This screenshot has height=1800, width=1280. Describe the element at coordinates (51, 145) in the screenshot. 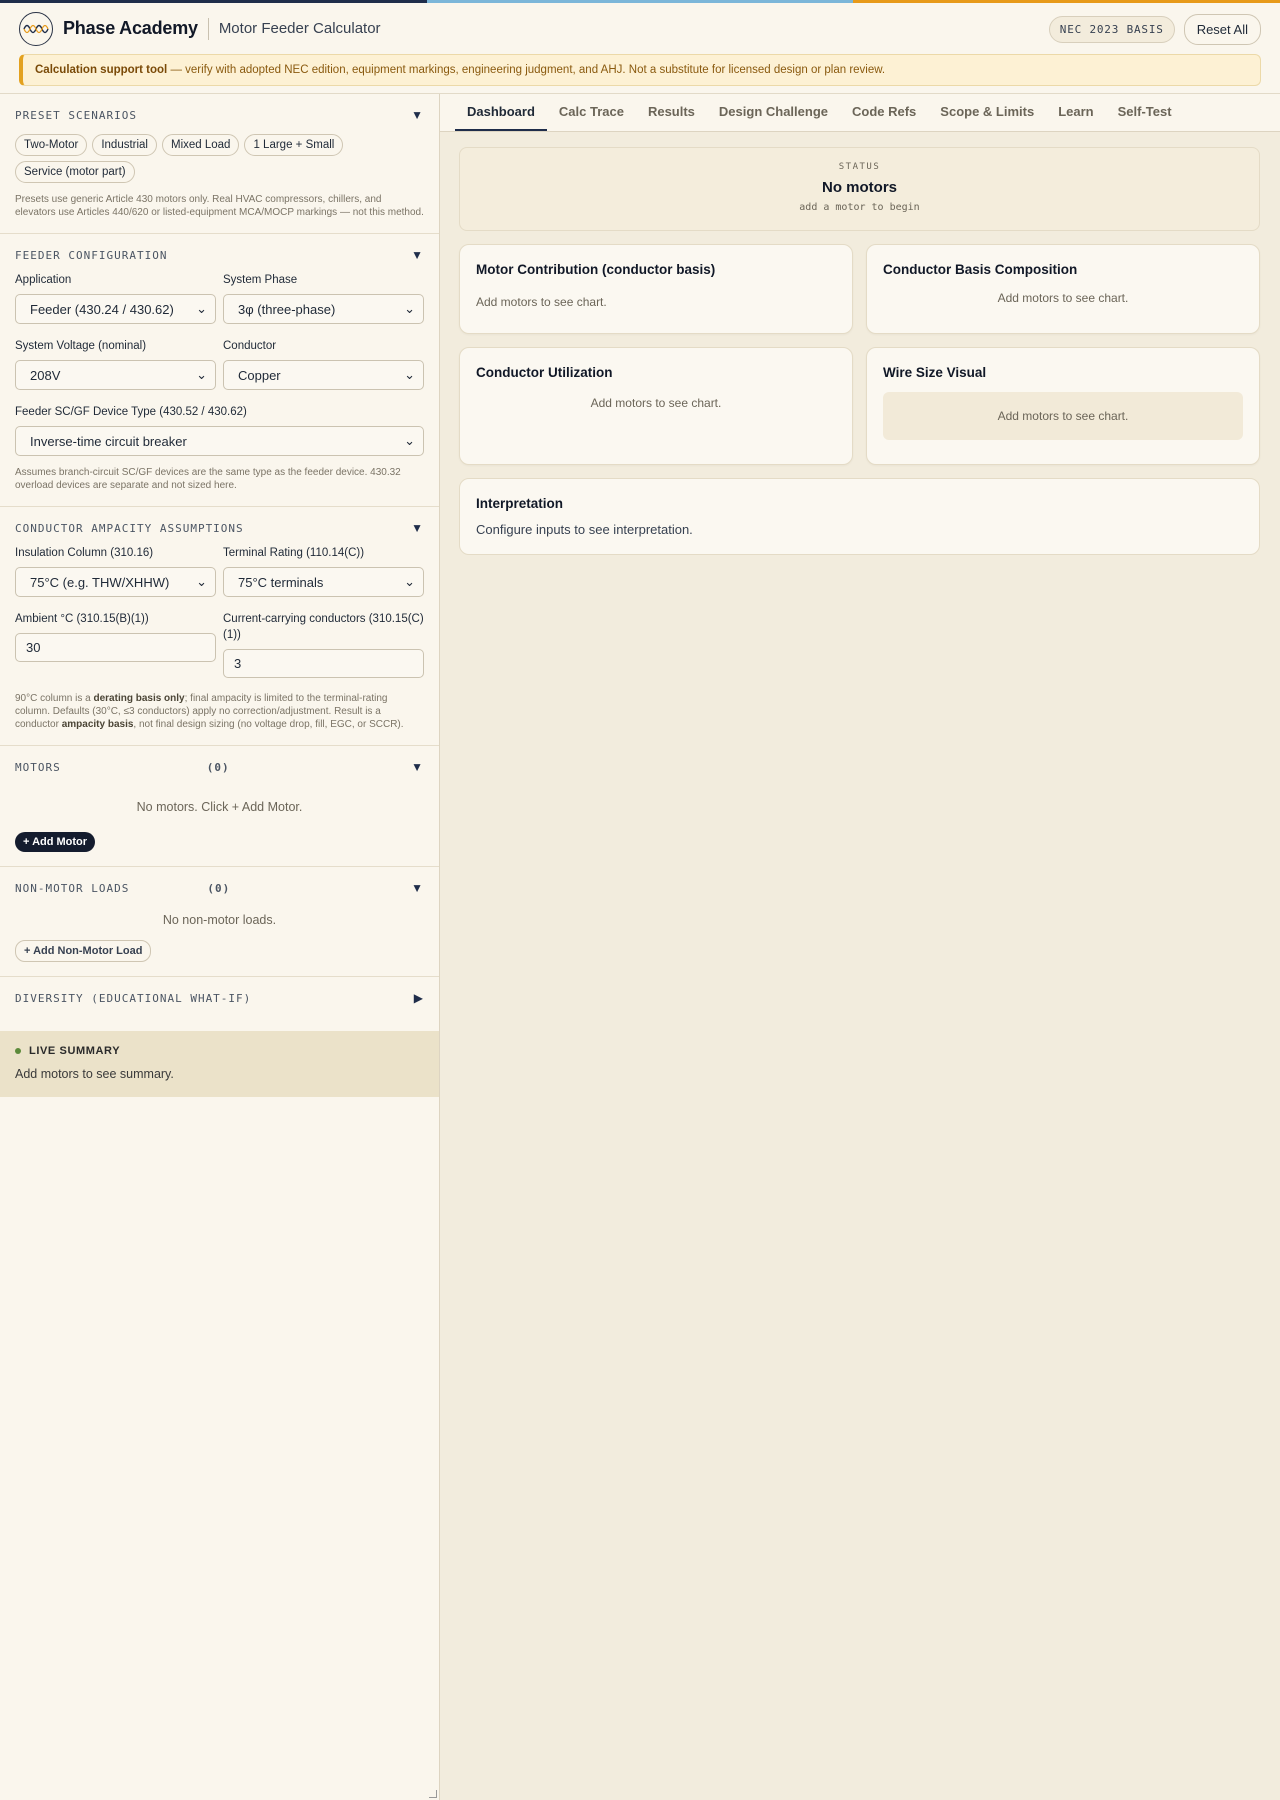

I see `preset-chip-two-motor: Two-Motor` at that location.